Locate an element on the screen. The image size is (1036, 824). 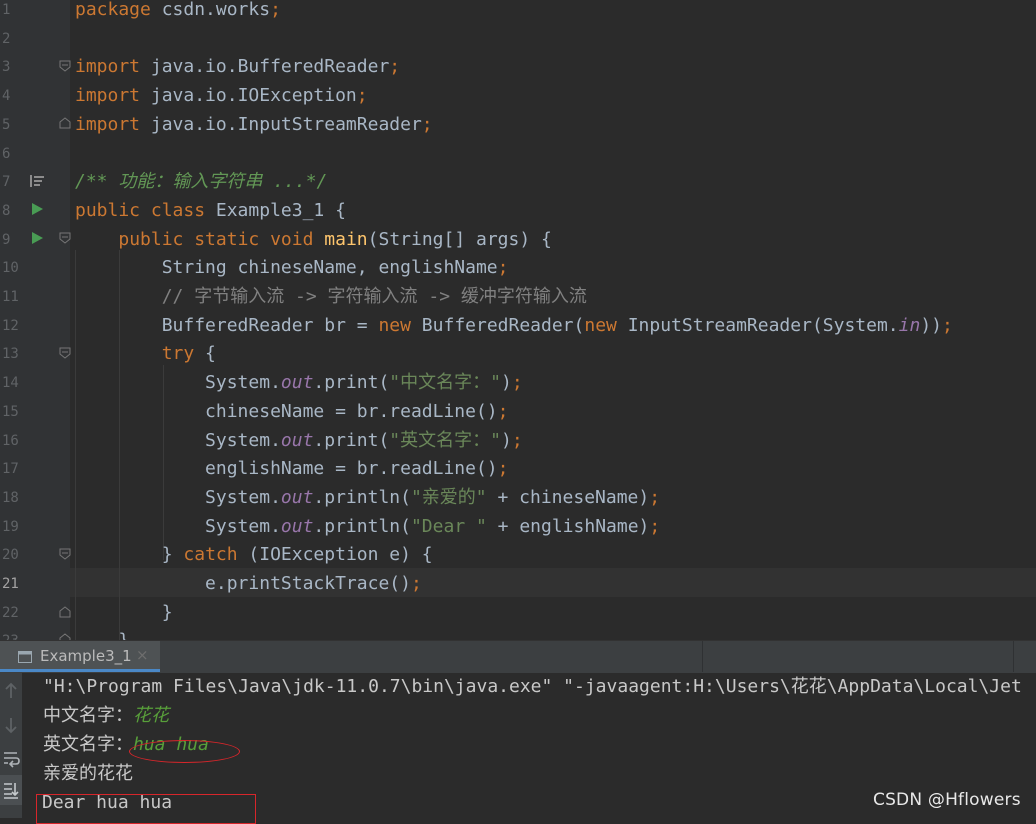
line-number: 3 is located at coordinates (6, 67).